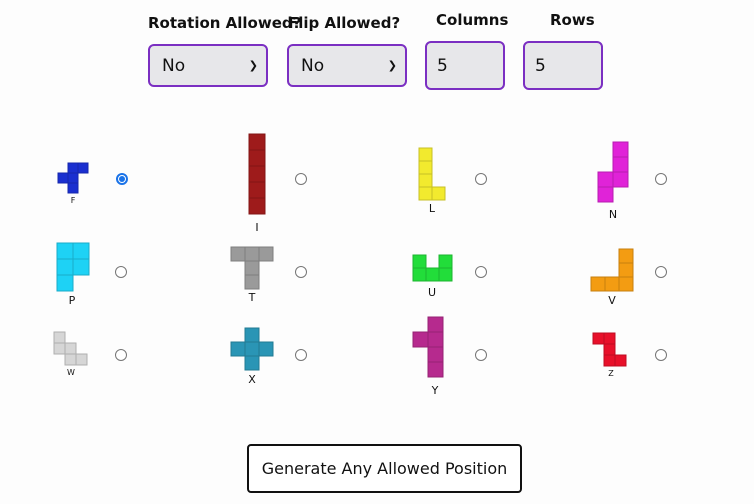  What do you see at coordinates (465, 65) in the screenshot?
I see `columns-input: 5` at bounding box center [465, 65].